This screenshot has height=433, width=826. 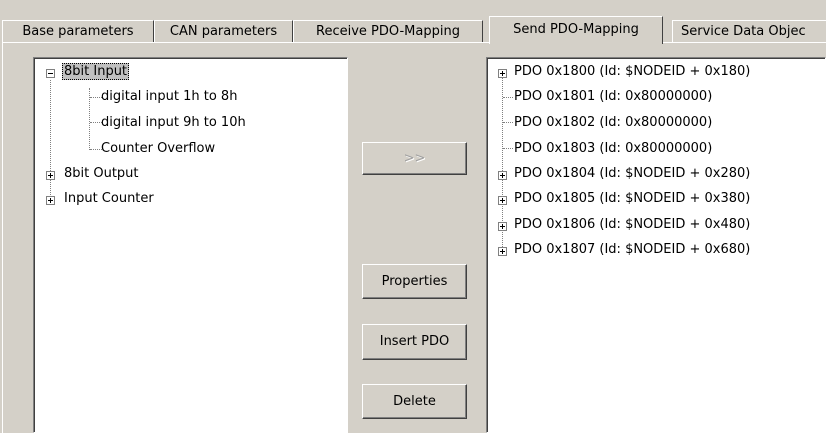 What do you see at coordinates (173, 123) in the screenshot?
I see `tree-node-digital-input-9h-10h: digital input 9h to 10h` at bounding box center [173, 123].